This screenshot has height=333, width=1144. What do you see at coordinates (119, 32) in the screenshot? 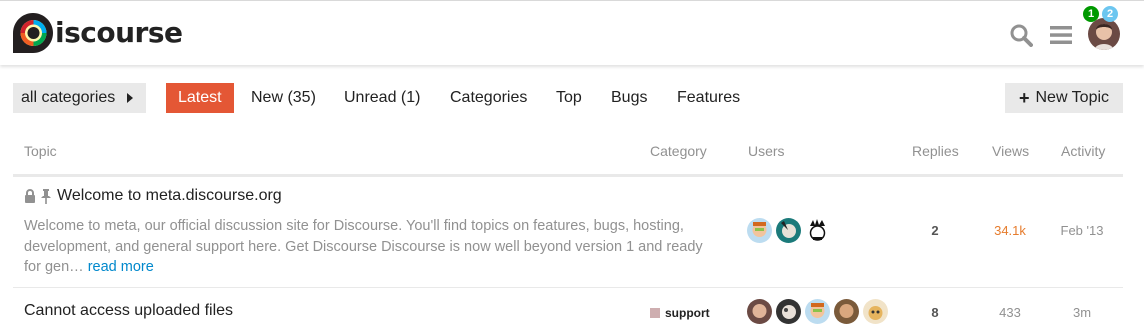
I see `logo-text: iscourse` at bounding box center [119, 32].